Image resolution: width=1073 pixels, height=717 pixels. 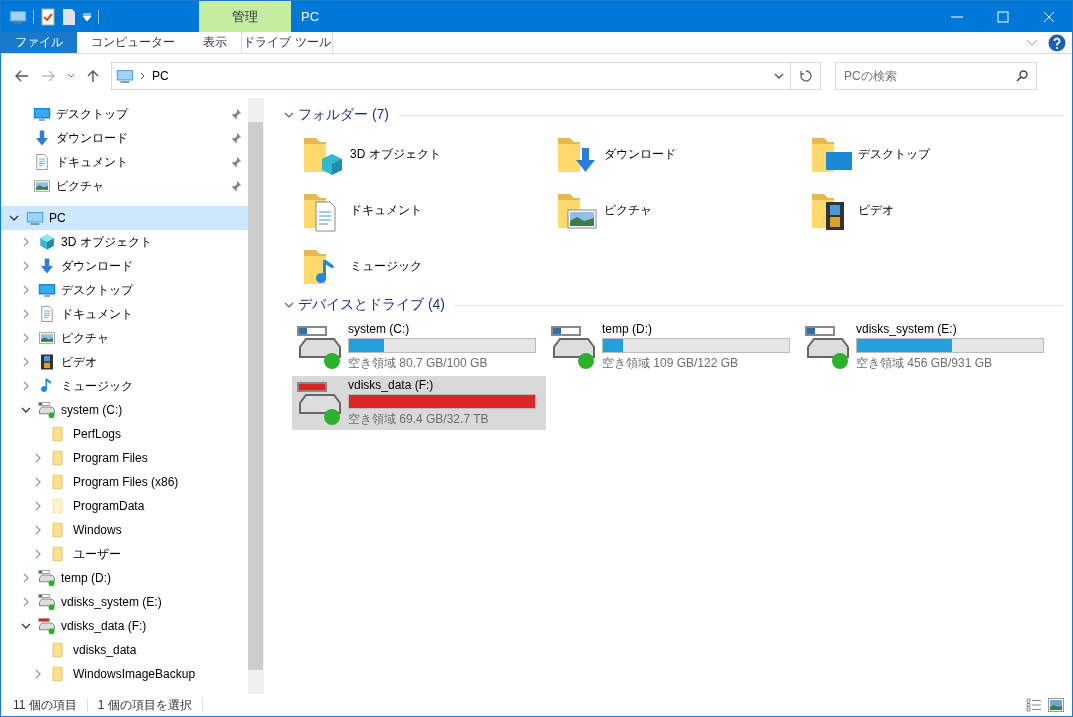 What do you see at coordinates (47, 242) in the screenshot?
I see `cube-icon` at bounding box center [47, 242].